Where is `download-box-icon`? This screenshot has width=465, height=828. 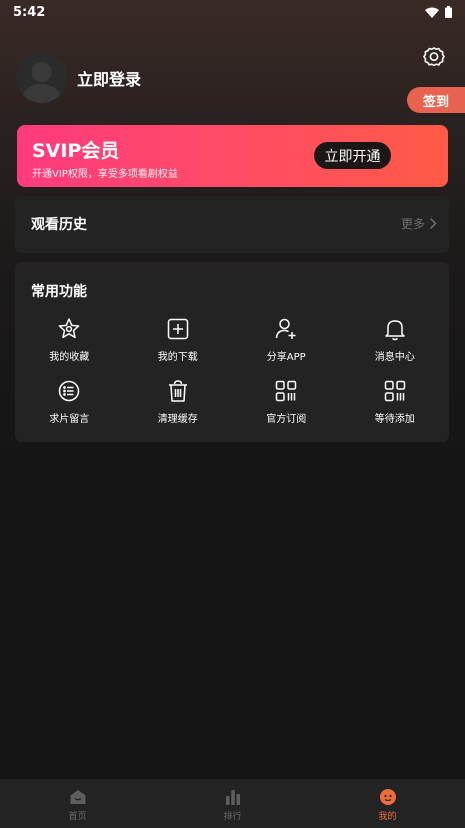 download-box-icon is located at coordinates (177, 329).